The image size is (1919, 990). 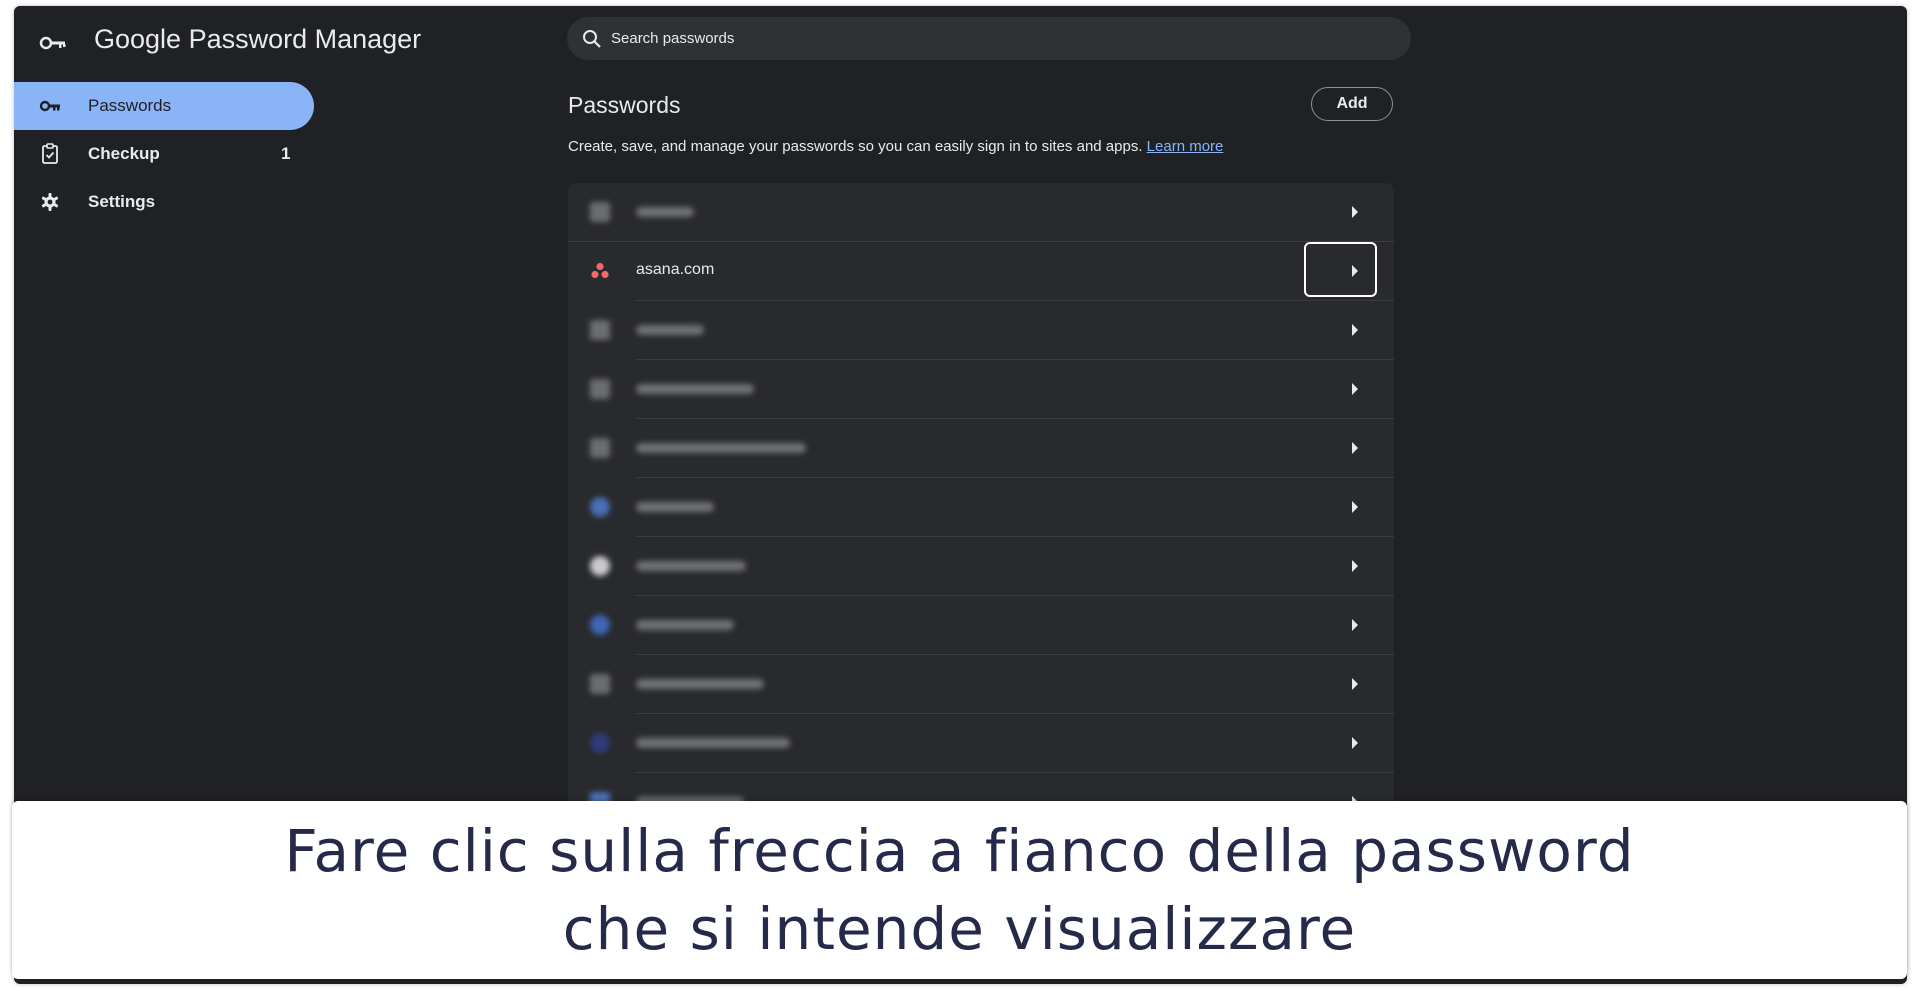 What do you see at coordinates (675, 269) in the screenshot?
I see `site-name: asana.com` at bounding box center [675, 269].